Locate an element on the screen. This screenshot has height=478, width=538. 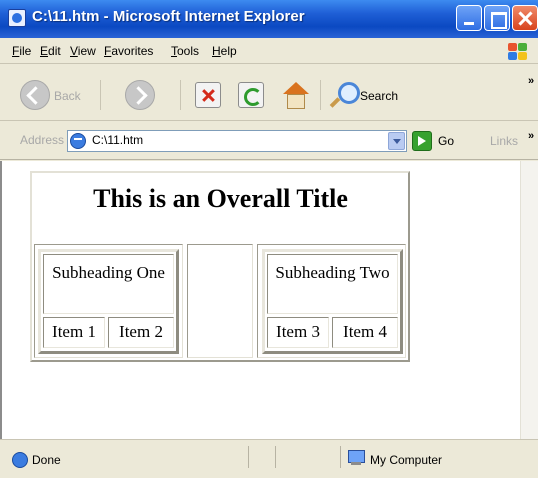
overall-title: This is an Overall Title is located at coordinates (220, 198).